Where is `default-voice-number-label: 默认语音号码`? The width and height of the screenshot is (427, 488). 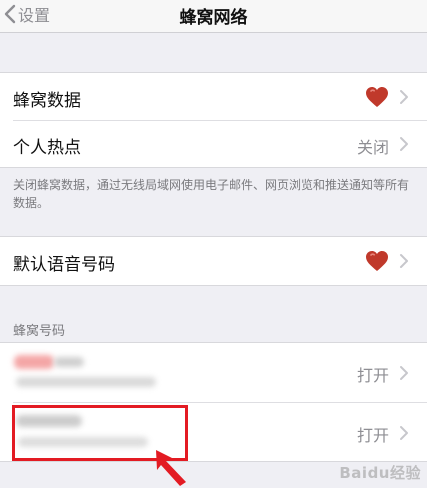
default-voice-number-label: 默认语音号码 is located at coordinates (64, 265).